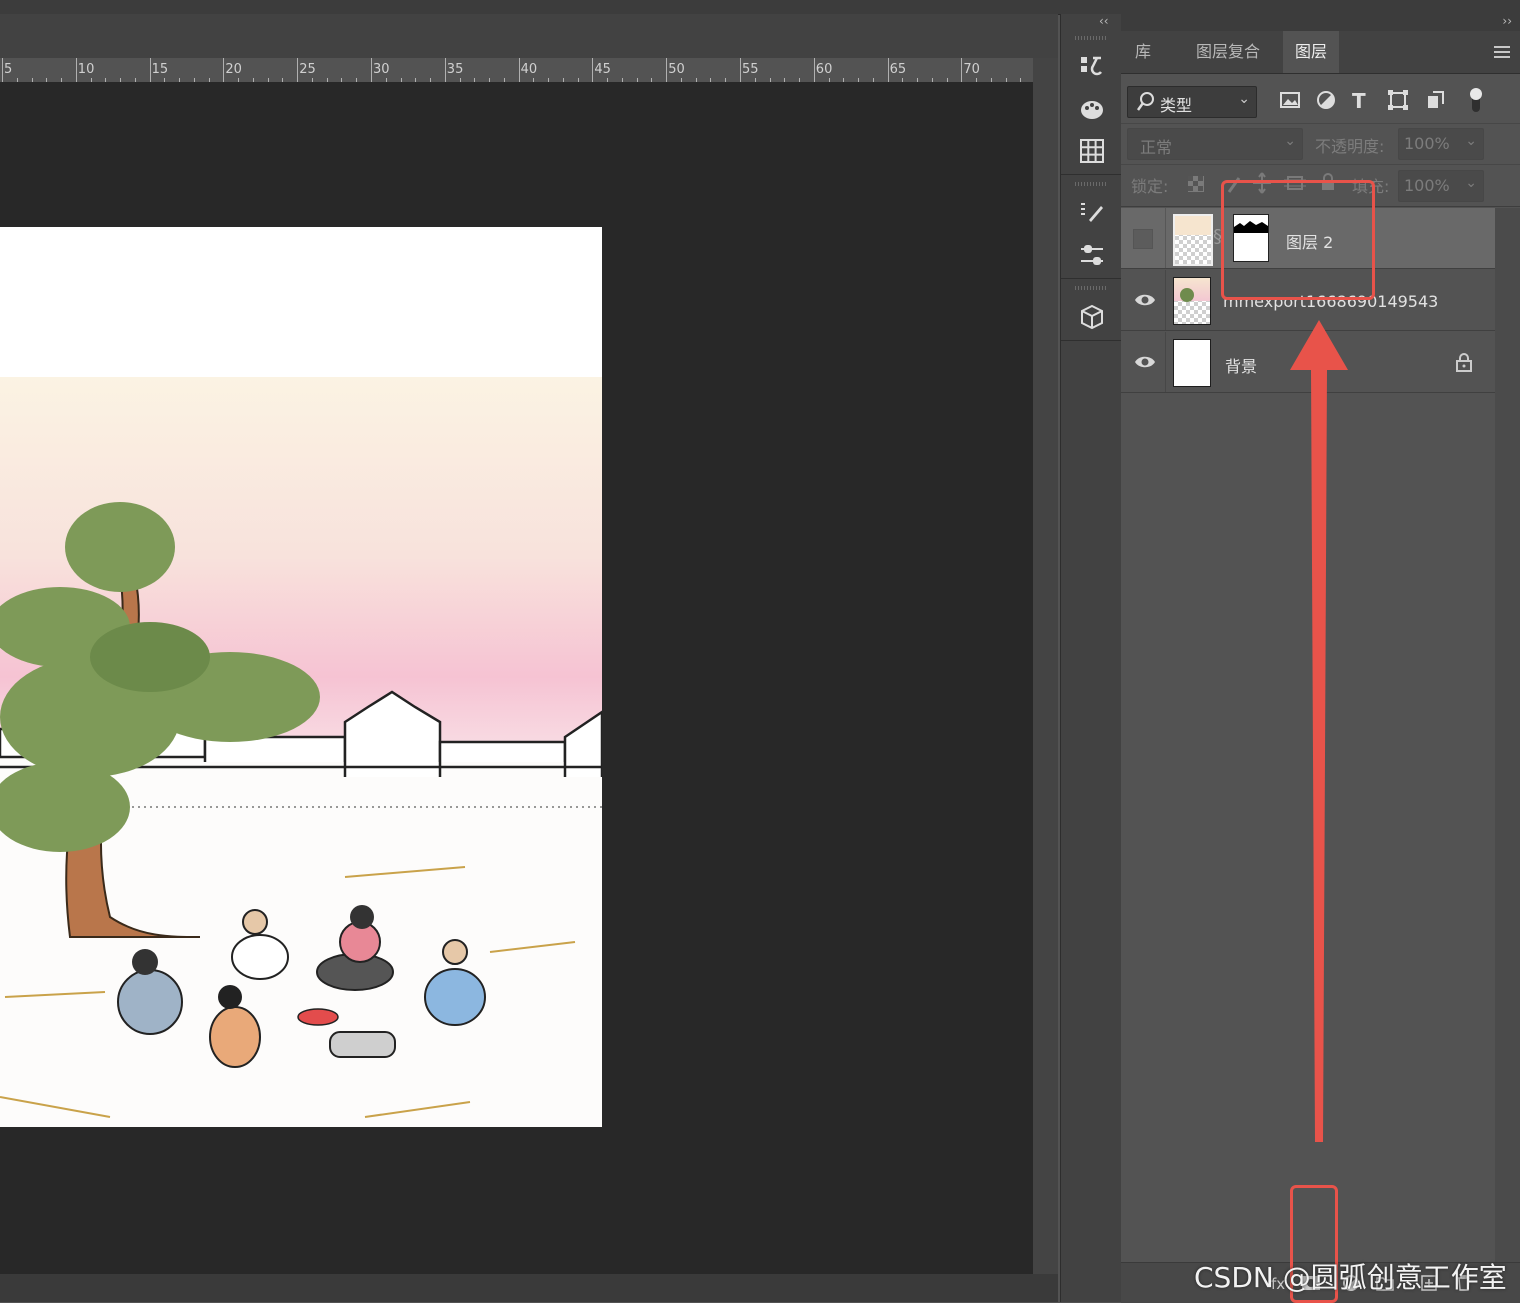  Describe the element at coordinates (676, 69) in the screenshot. I see `ruler-label: 50` at that location.